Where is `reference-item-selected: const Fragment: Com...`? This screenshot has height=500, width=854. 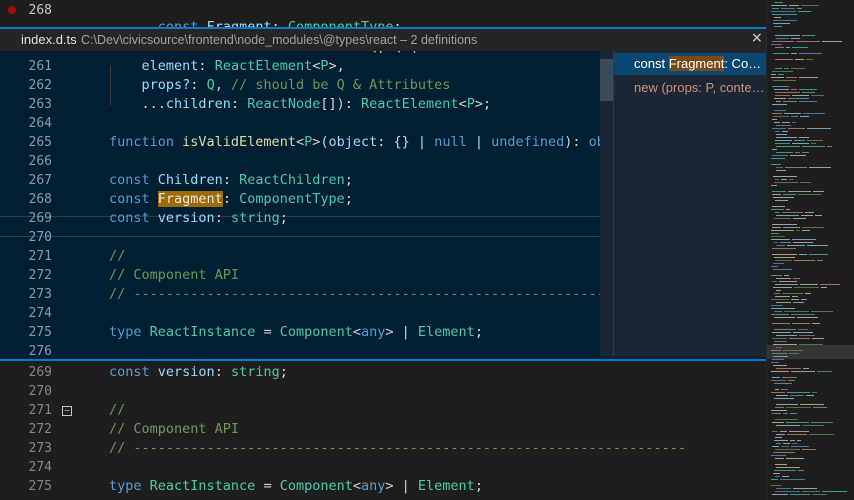
reference-item-selected: const Fragment: Com... is located at coordinates (690, 64).